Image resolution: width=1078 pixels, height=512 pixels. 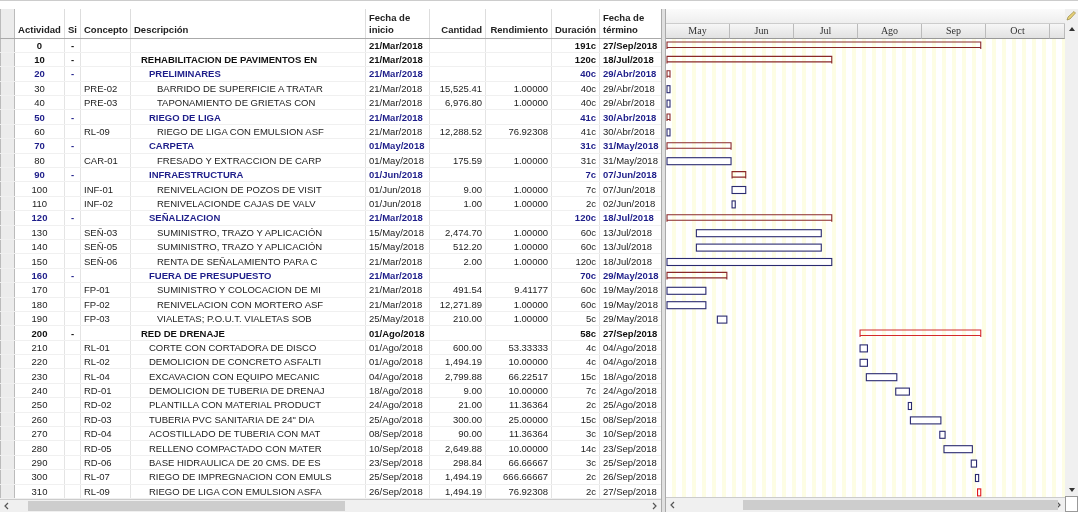 I want to click on scroll-up-icon, so click(x=1071, y=29).